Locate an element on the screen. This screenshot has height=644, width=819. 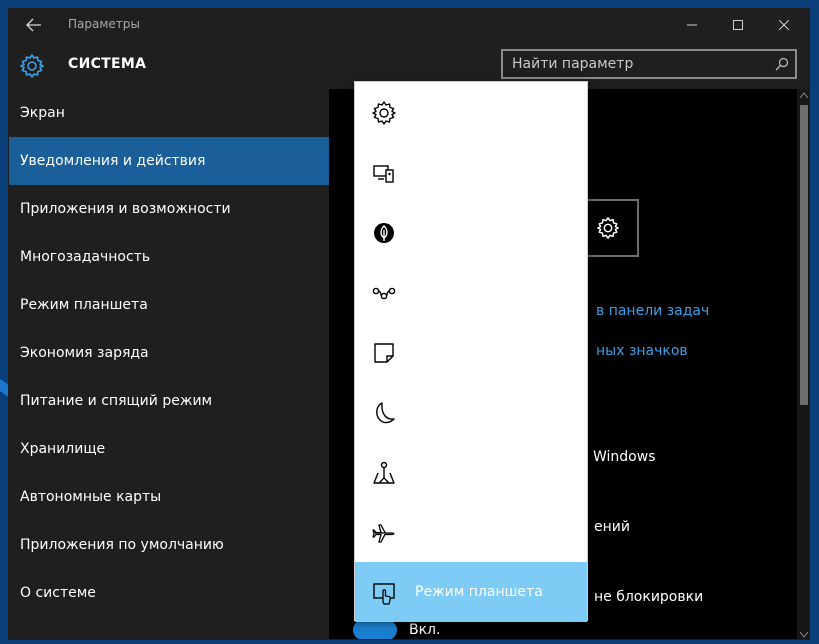
quick-action-option-settings is located at coordinates (471, 112).